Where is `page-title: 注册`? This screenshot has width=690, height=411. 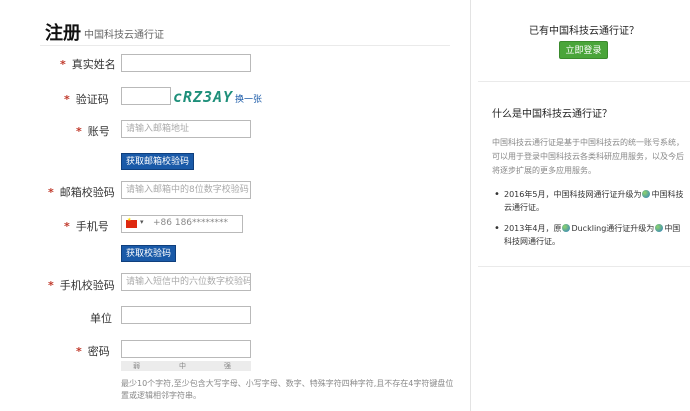 page-title: 注册 is located at coordinates (63, 33).